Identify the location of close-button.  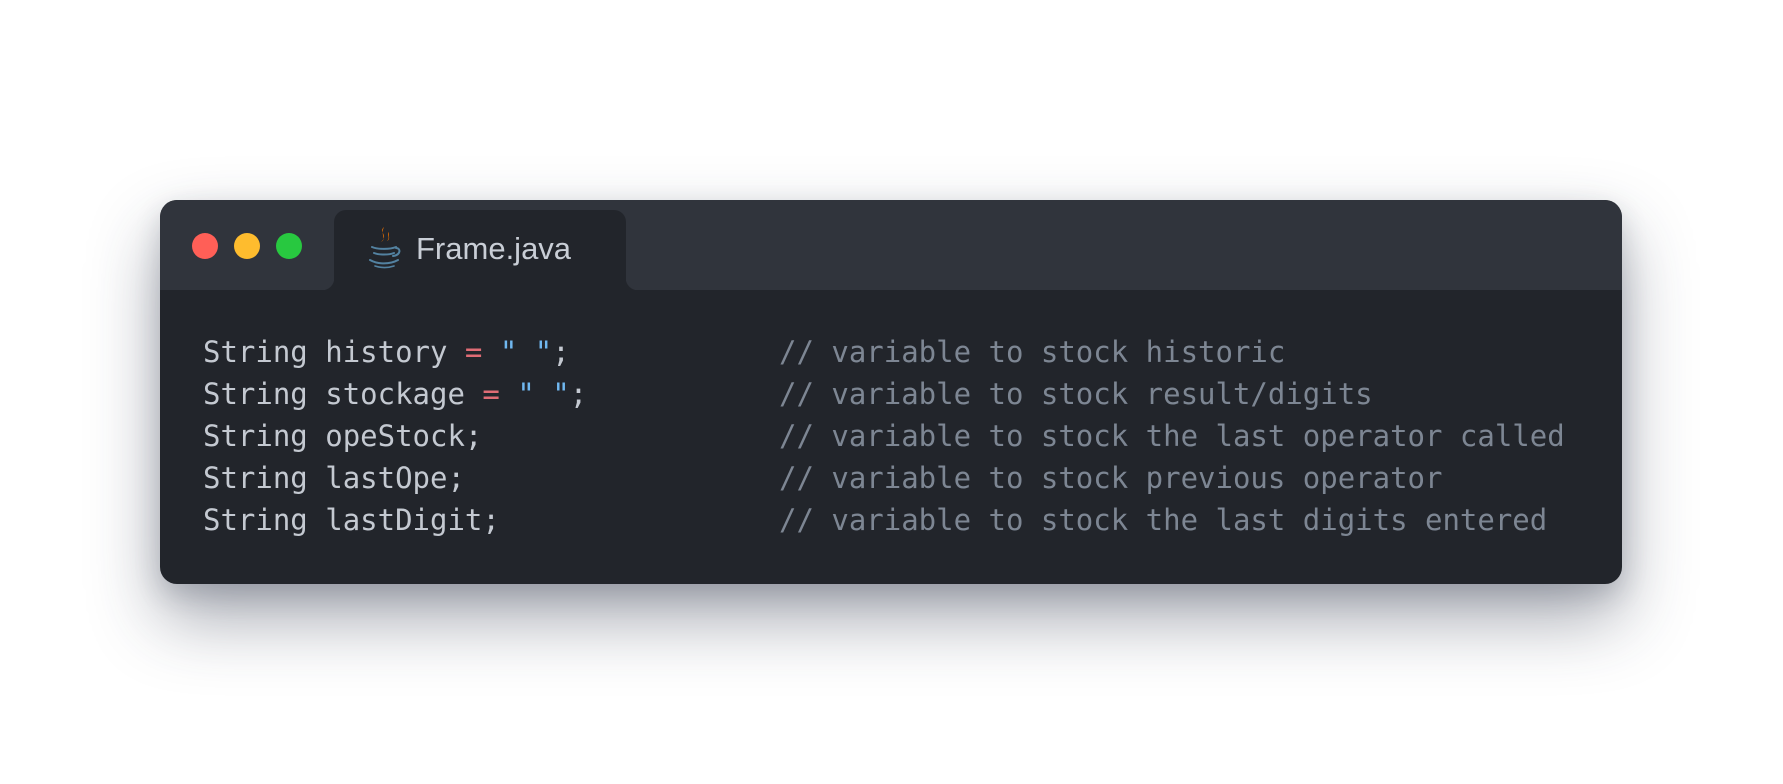
(205, 246).